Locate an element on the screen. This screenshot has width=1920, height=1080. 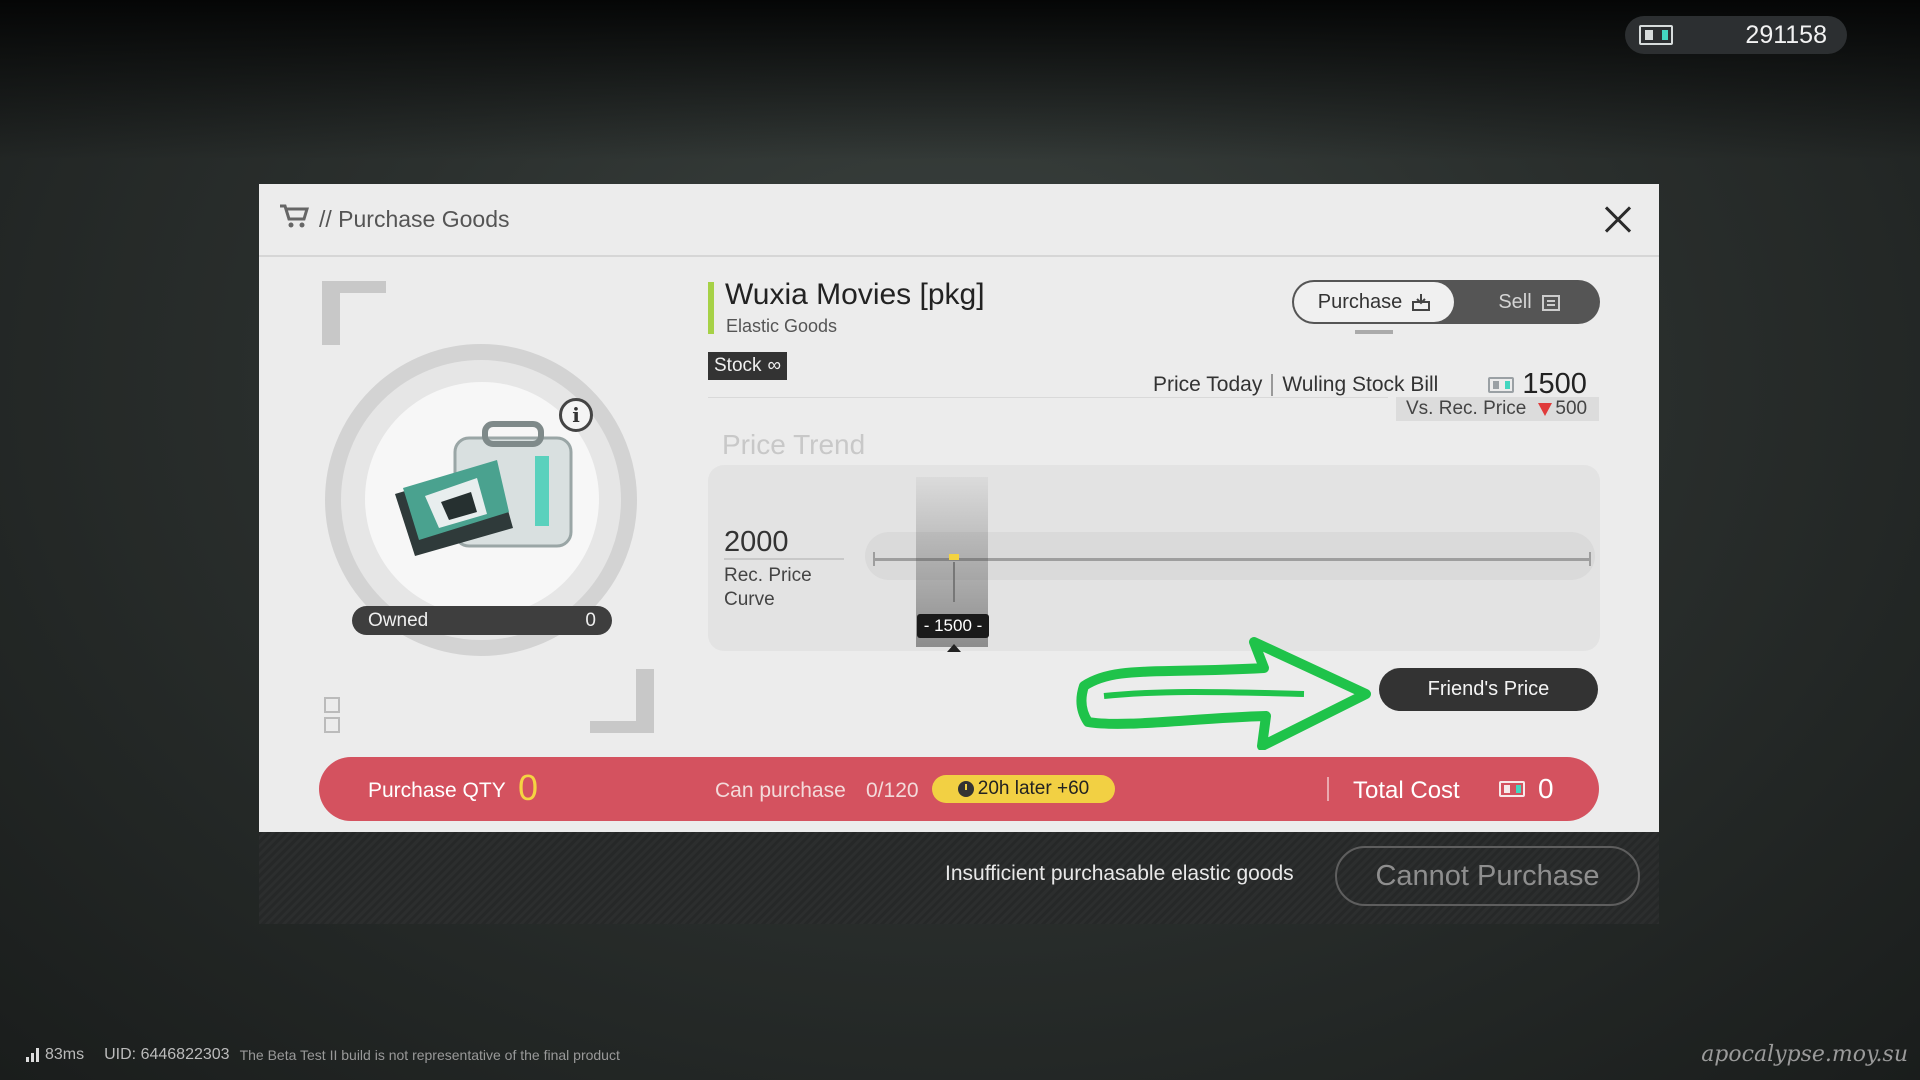
signal-icon is located at coordinates (32, 1055).